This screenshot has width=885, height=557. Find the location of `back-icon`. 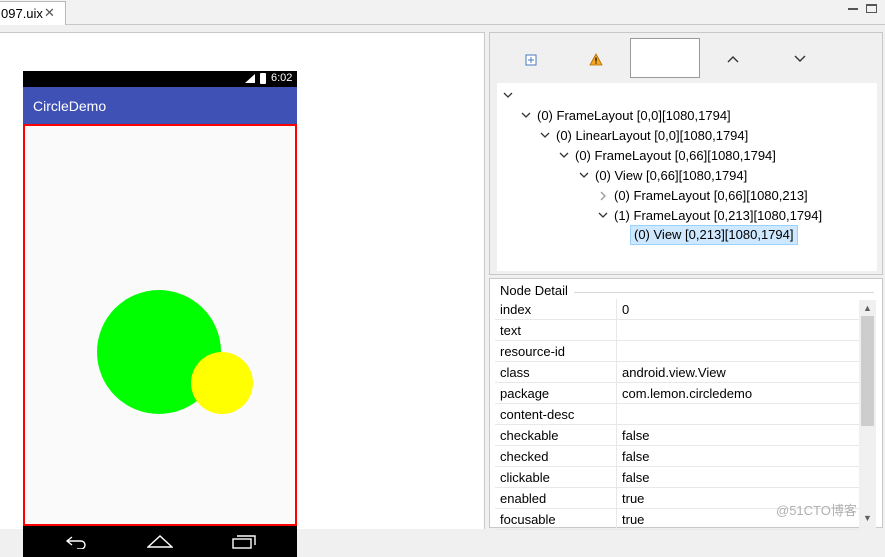

back-icon is located at coordinates (76, 542).